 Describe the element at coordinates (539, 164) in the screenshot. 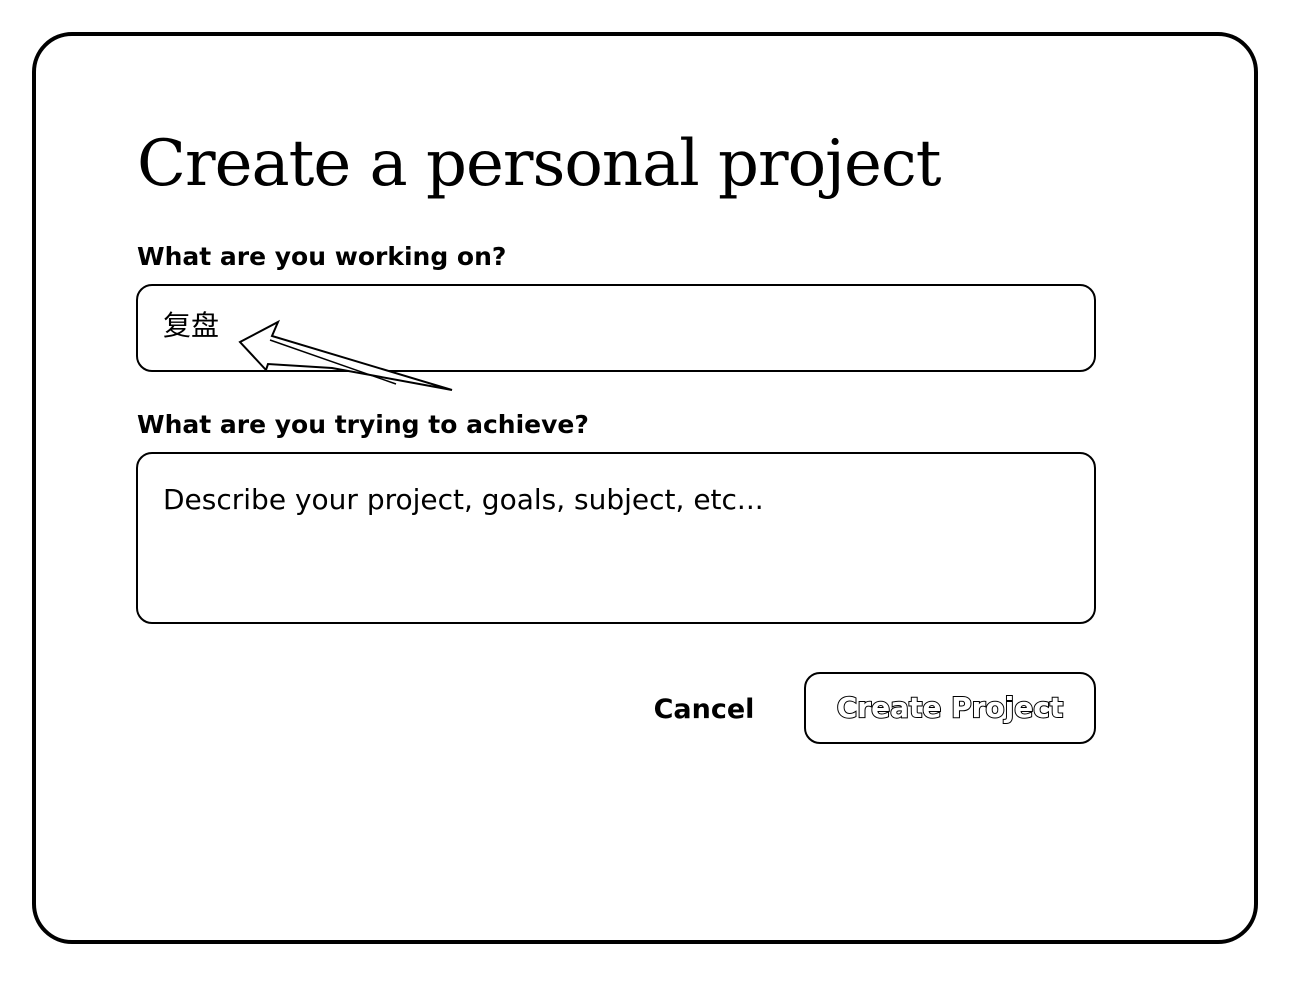

I see `dialog-title: Create a personal project` at that location.